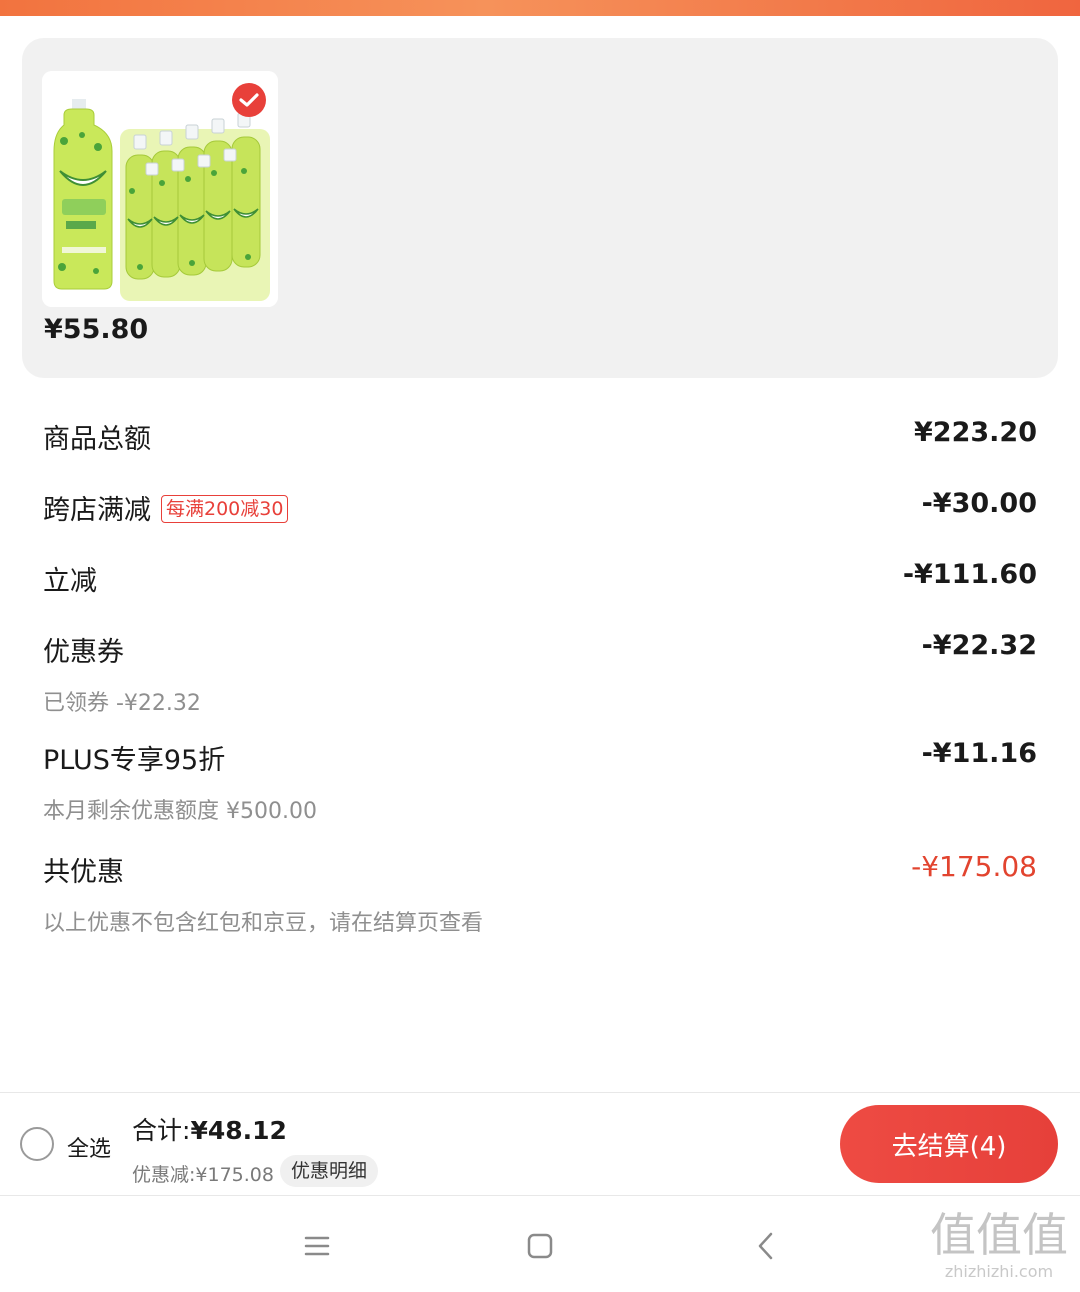 Image resolution: width=1080 pixels, height=1292 pixels. What do you see at coordinates (974, 866) in the screenshot?
I see `total-discount-value: -¥175.08` at bounding box center [974, 866].